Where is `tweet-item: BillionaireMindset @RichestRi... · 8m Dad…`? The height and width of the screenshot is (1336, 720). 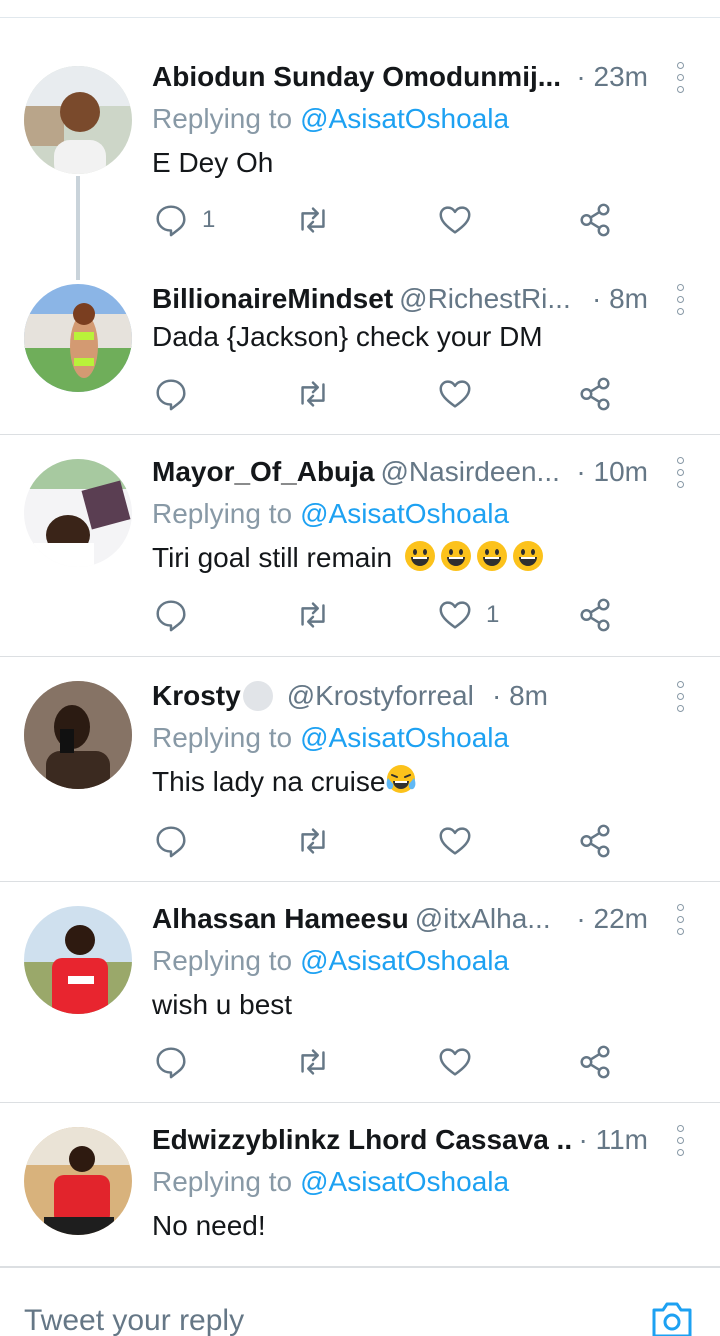 tweet-item: BillionaireMindset @RichestRi... · 8m Dad… is located at coordinates (360, 352).